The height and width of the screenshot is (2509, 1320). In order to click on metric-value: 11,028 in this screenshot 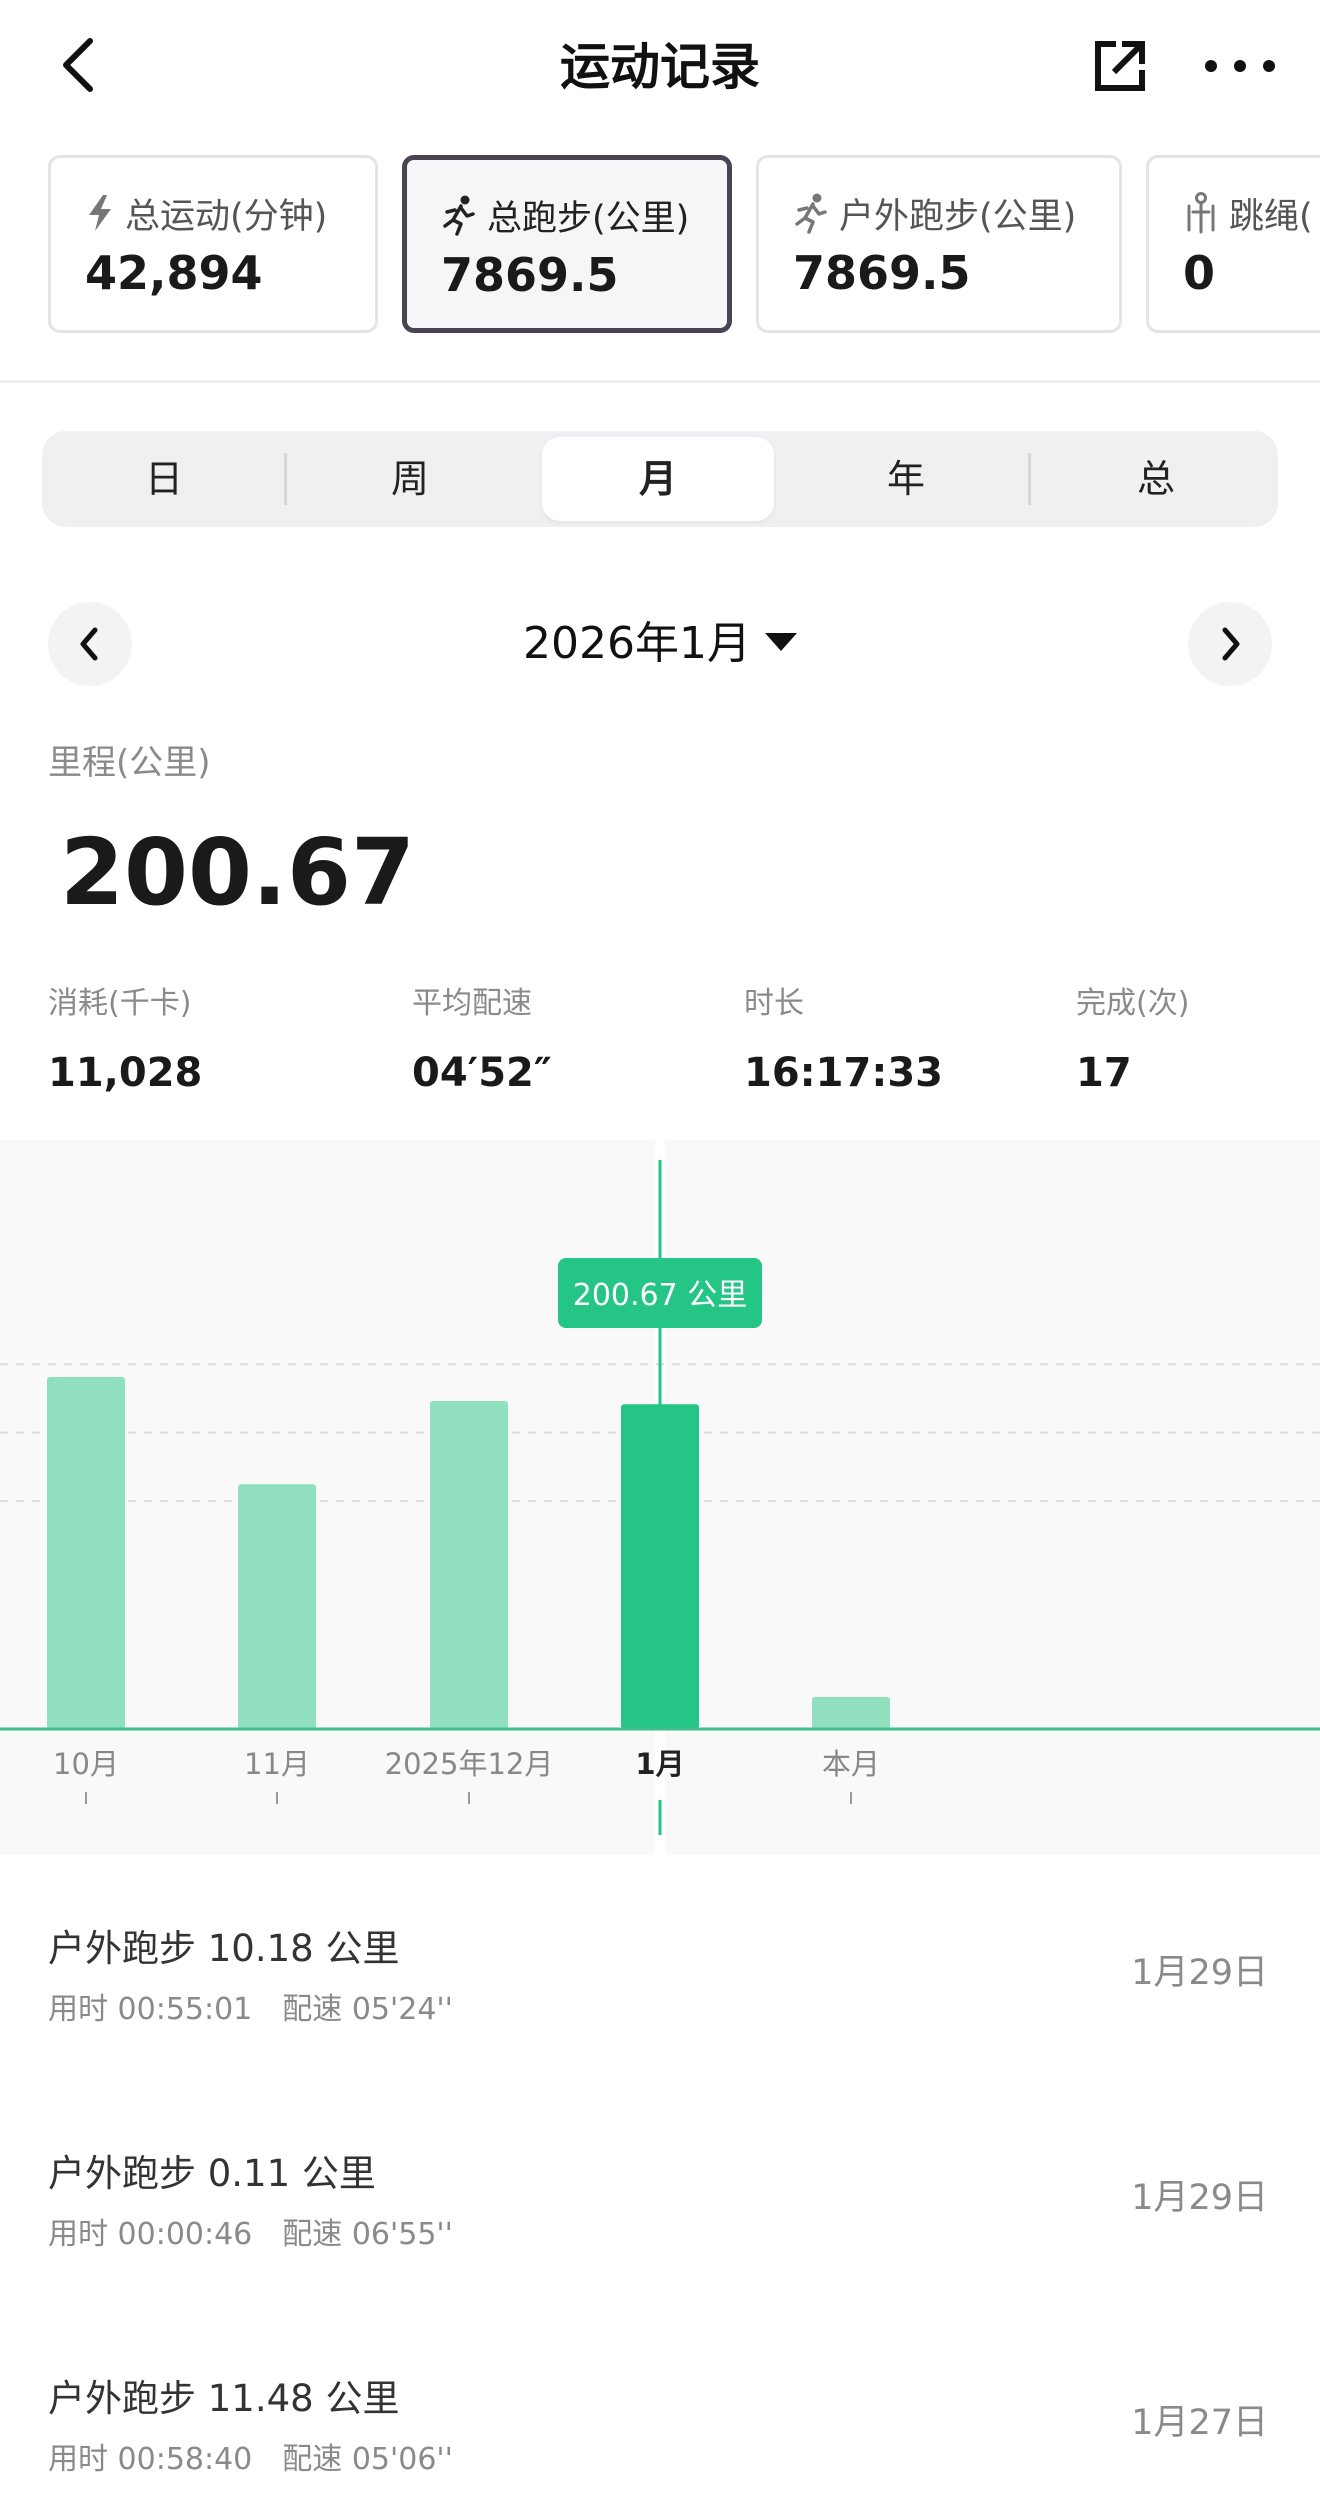, I will do `click(125, 1073)`.